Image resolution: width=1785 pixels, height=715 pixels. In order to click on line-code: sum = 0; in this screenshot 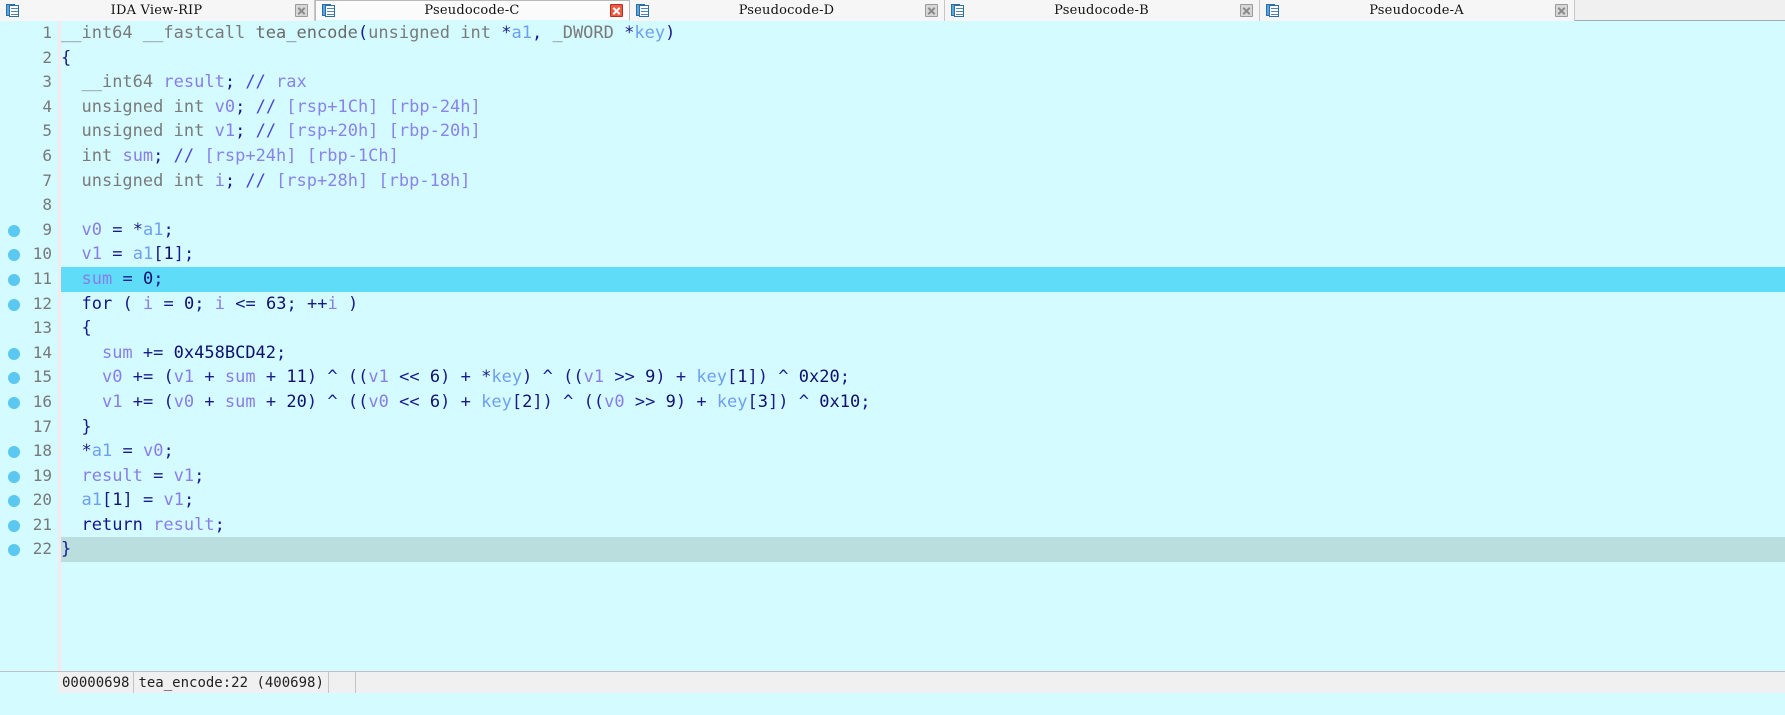, I will do `click(112, 279)`.